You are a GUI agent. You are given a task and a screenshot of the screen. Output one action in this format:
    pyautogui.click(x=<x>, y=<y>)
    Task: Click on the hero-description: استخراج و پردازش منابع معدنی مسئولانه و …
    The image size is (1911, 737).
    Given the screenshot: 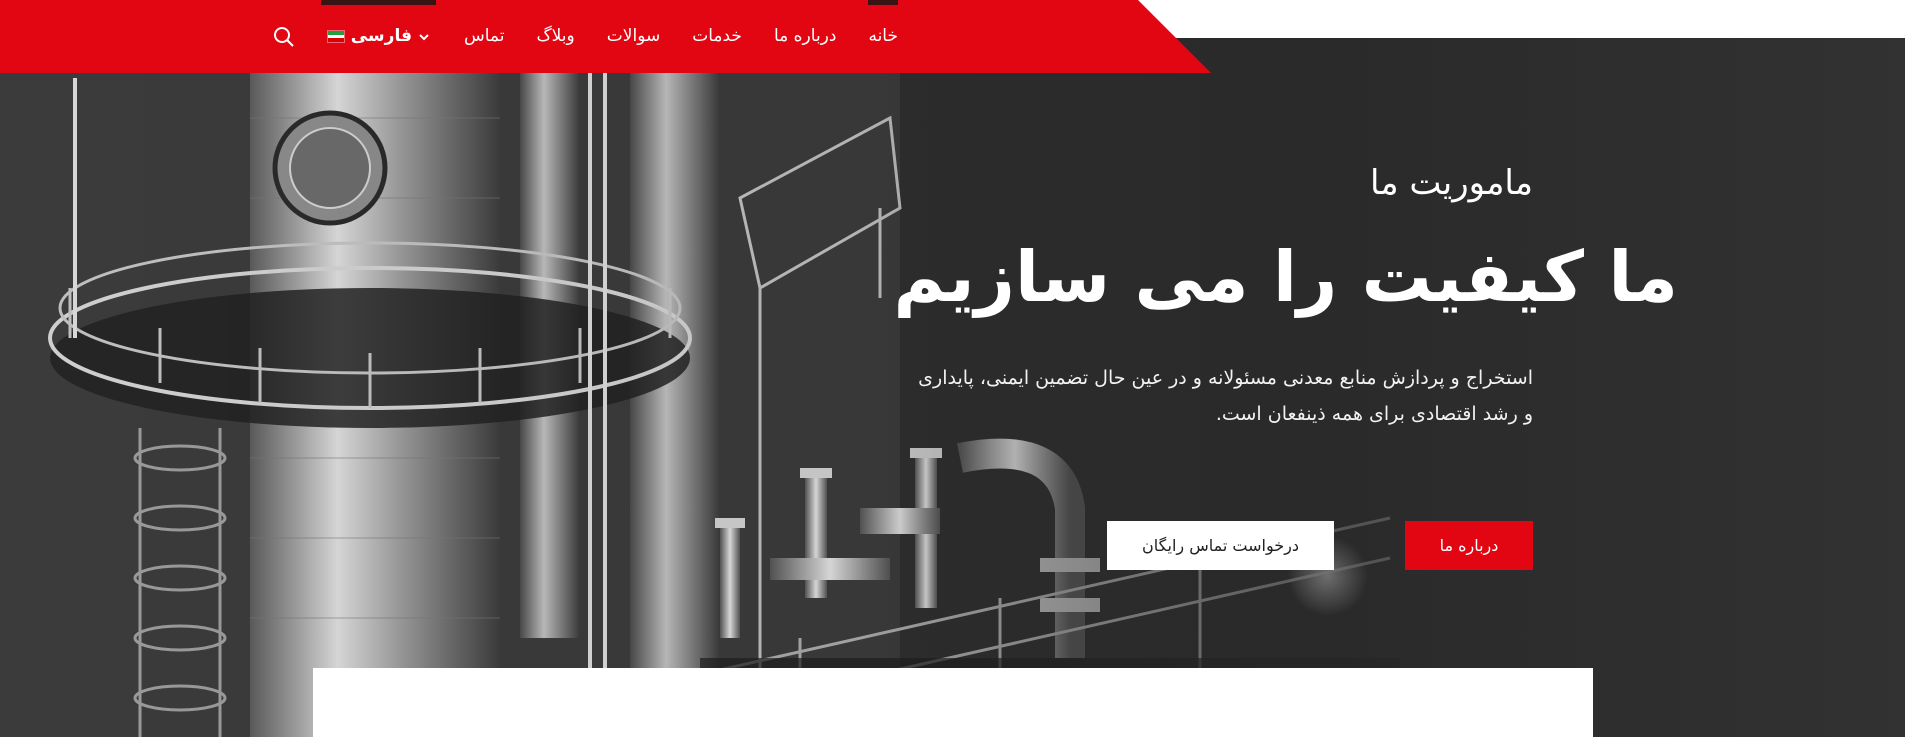 What is the action you would take?
    pyautogui.click(x=1213, y=396)
    